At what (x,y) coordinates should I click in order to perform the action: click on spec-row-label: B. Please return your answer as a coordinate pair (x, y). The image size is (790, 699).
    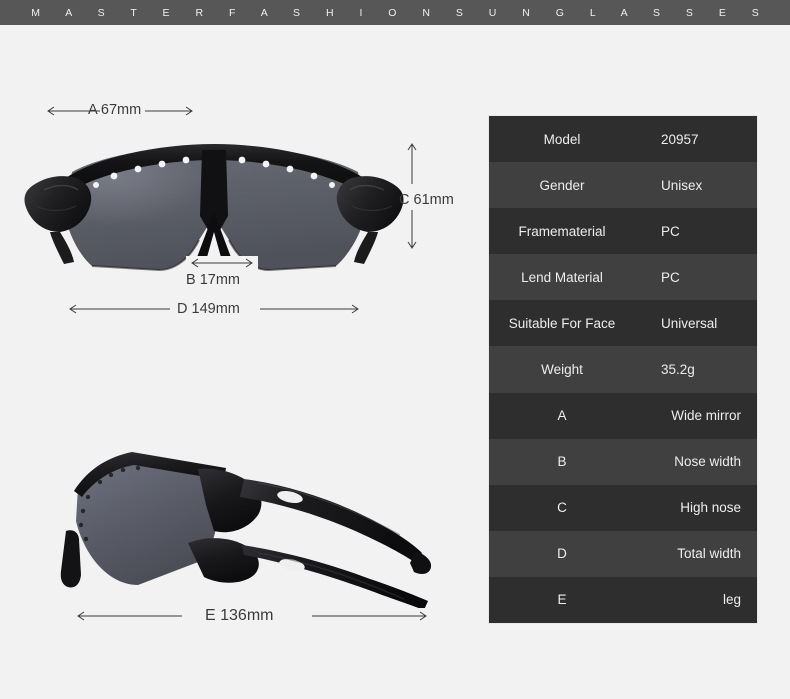
    Looking at the image, I should click on (562, 462).